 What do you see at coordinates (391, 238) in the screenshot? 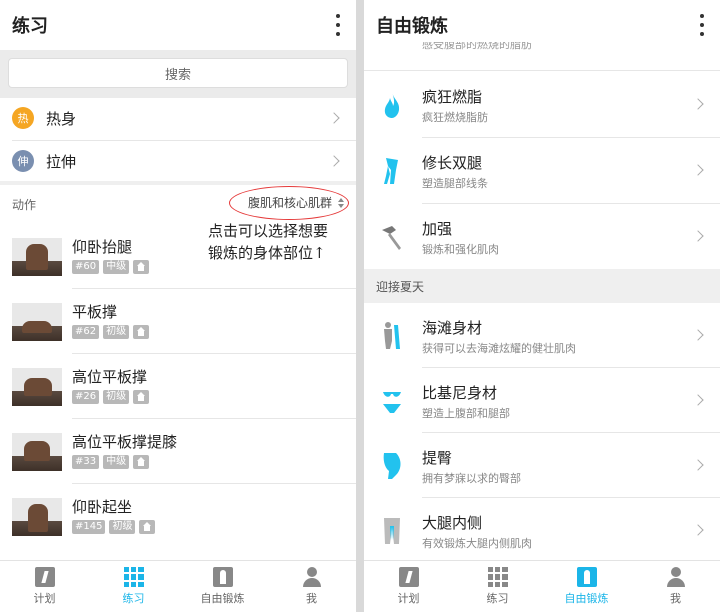
I see `hammer-icon` at bounding box center [391, 238].